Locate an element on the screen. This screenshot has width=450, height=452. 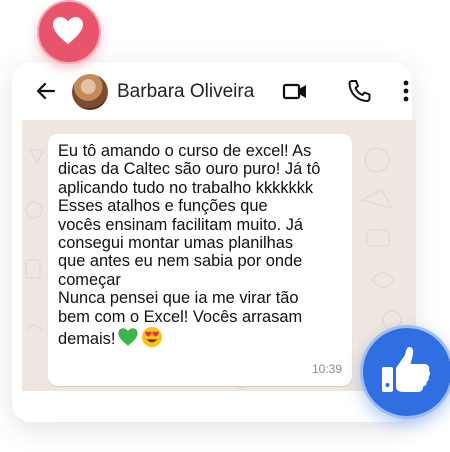
chat-header: Barbara Oliveira is located at coordinates (212, 91).